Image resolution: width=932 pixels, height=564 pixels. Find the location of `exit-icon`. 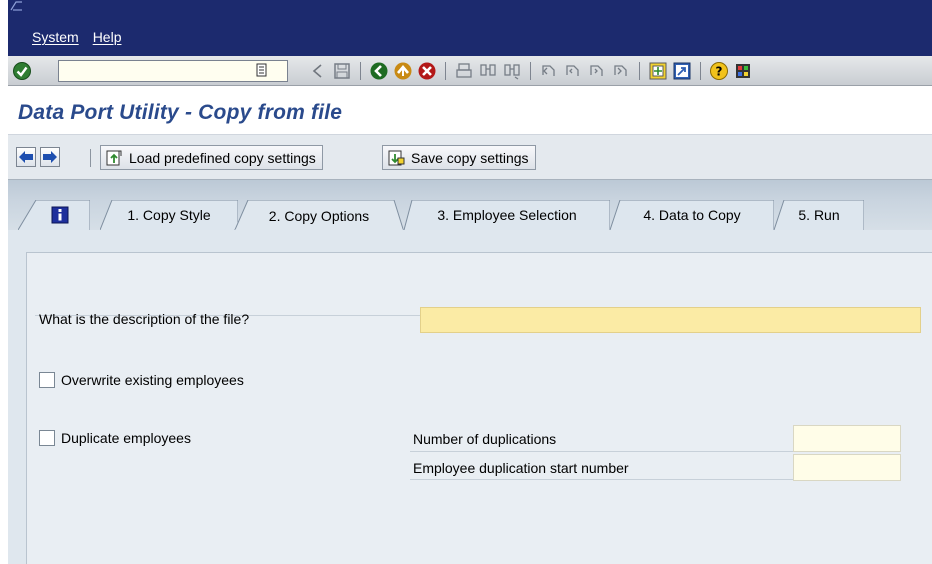

exit-icon is located at coordinates (403, 71).